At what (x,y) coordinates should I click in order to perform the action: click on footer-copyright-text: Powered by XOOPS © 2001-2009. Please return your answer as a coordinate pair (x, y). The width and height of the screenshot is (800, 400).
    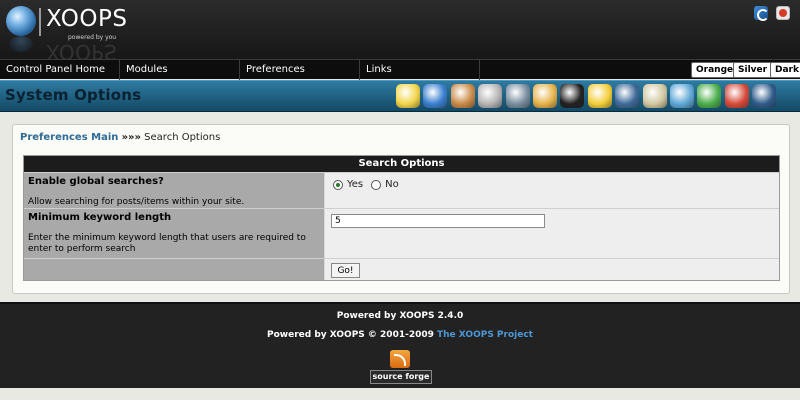
    Looking at the image, I should click on (352, 335).